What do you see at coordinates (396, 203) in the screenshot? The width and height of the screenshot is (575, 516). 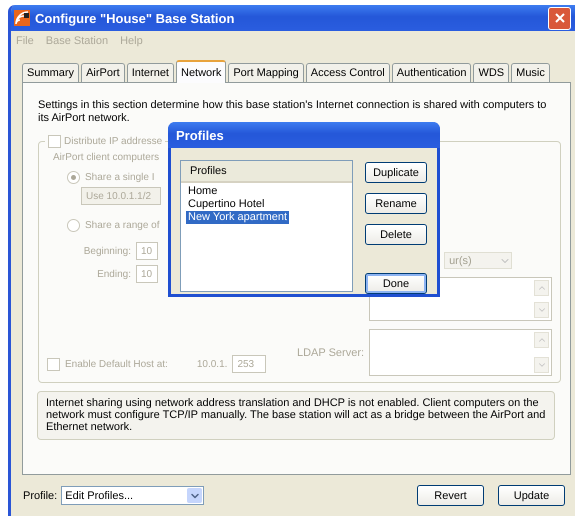 I see `dialog-button: Rename` at bounding box center [396, 203].